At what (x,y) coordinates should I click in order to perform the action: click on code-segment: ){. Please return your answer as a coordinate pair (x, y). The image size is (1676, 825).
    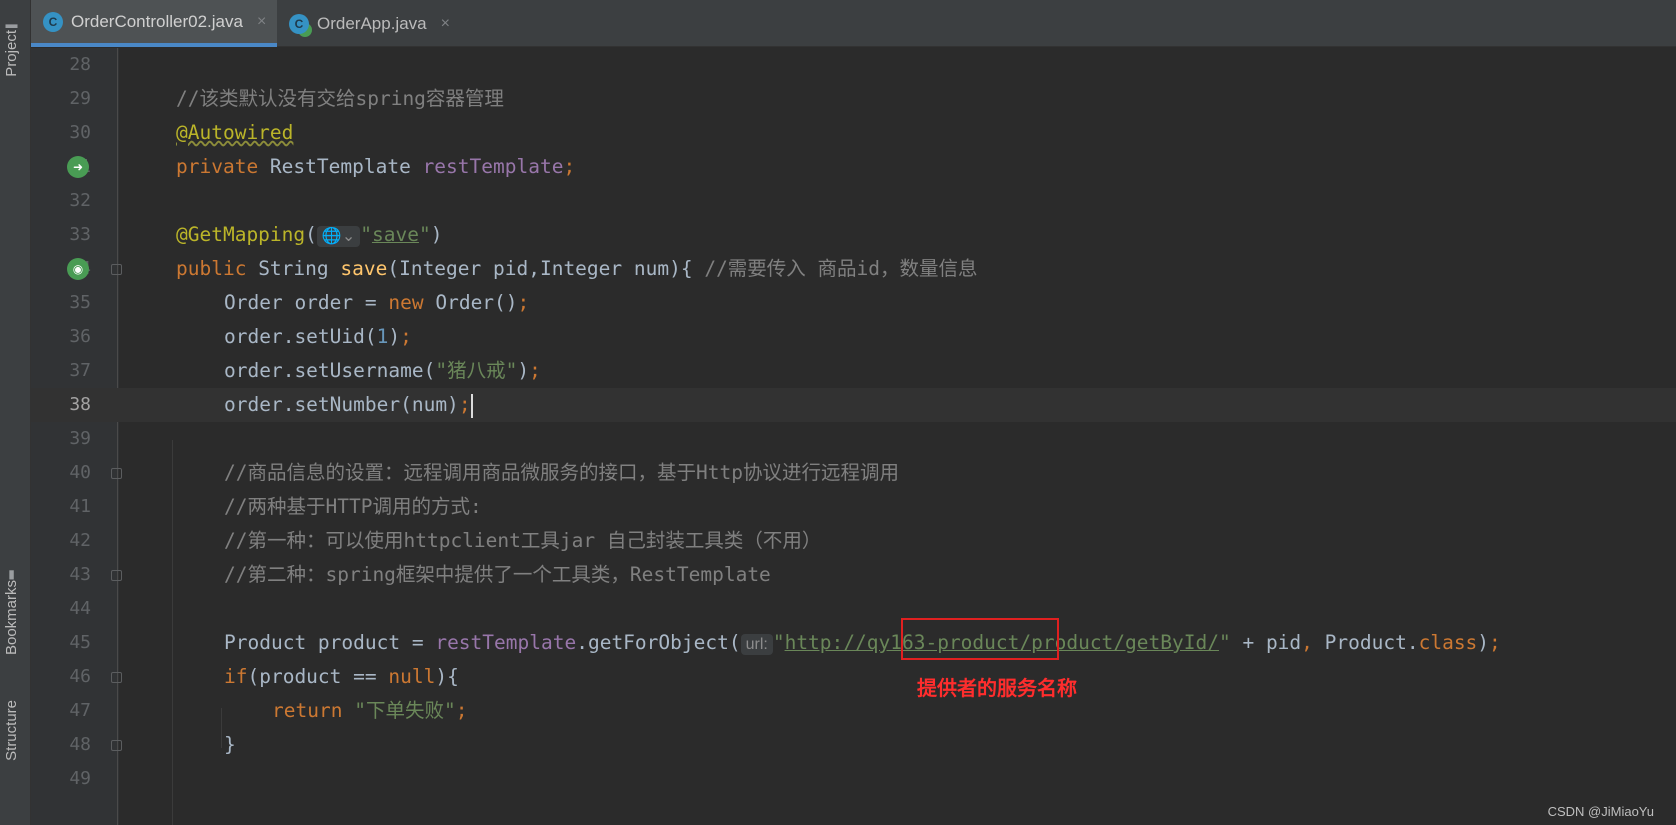
    Looking at the image, I should click on (447, 676).